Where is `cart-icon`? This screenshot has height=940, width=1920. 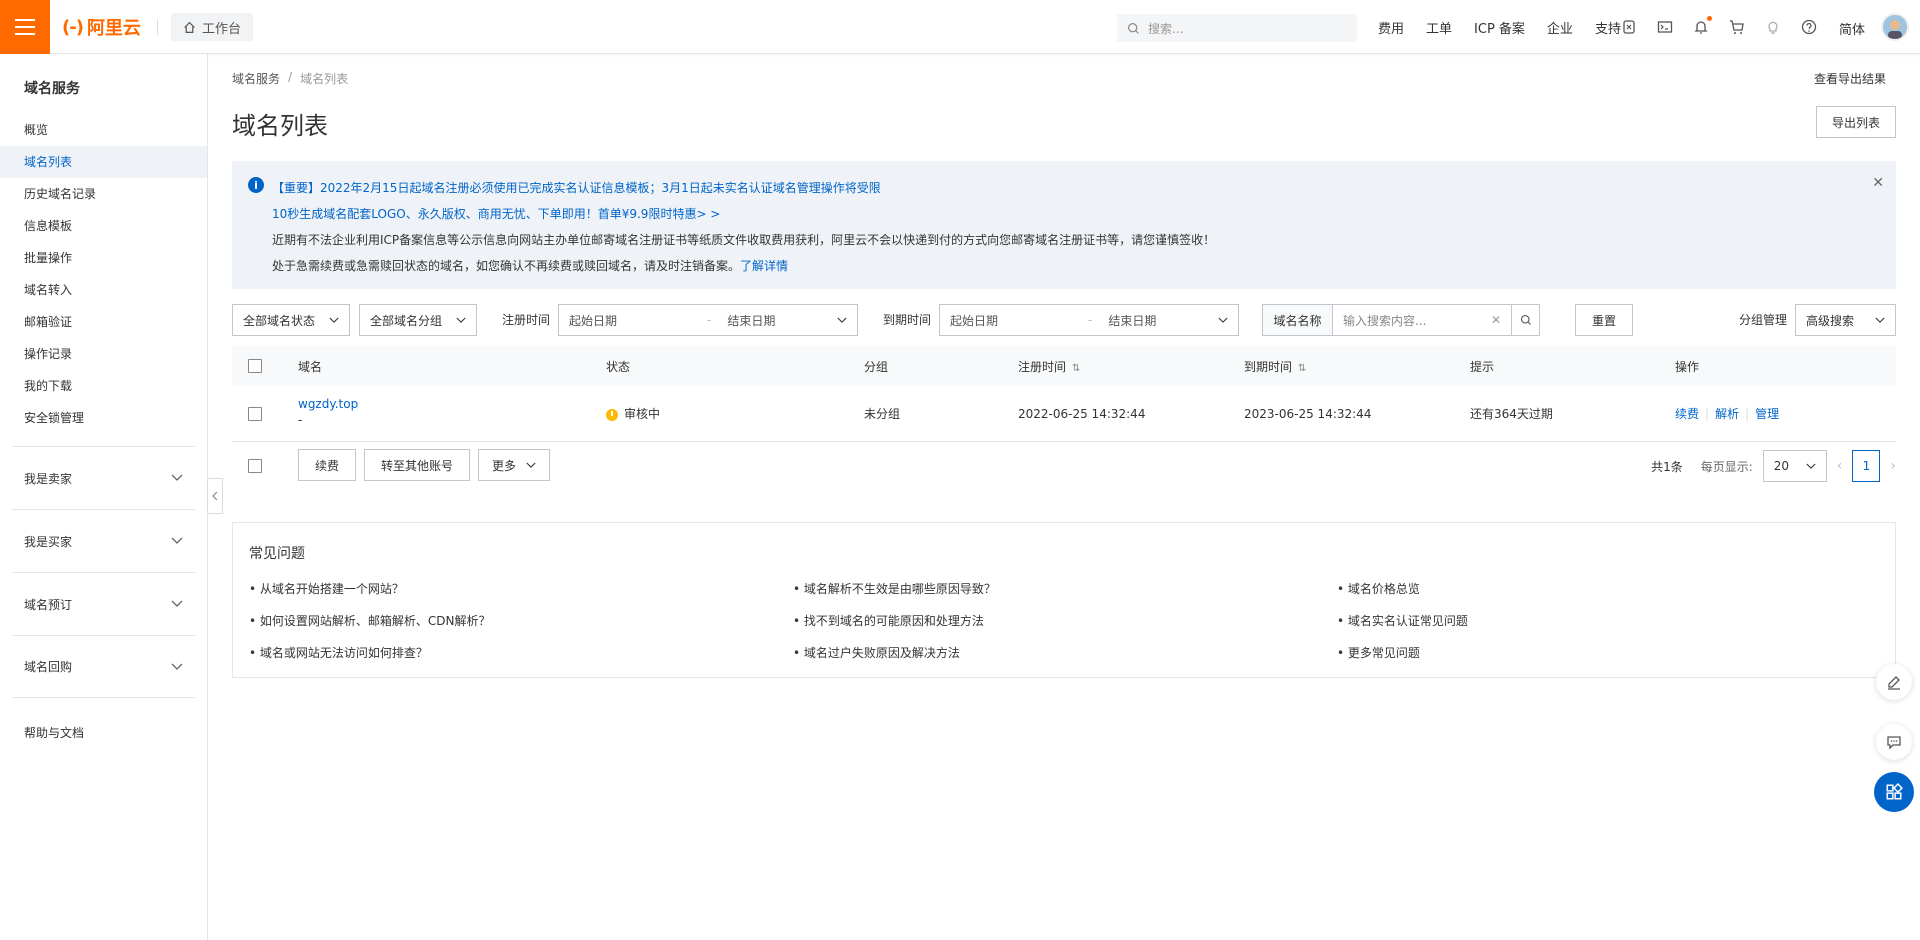 cart-icon is located at coordinates (1737, 27).